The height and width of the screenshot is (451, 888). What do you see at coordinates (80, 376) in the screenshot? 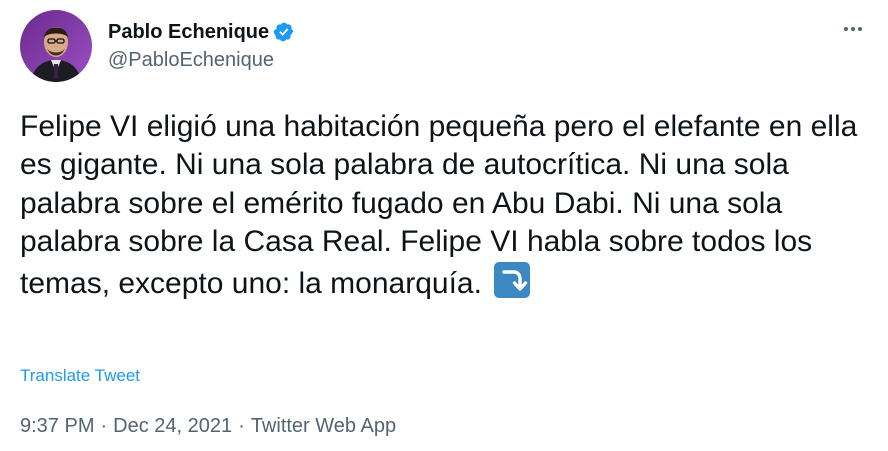
I see `translate-tweet-link: Translate Tweet` at bounding box center [80, 376].